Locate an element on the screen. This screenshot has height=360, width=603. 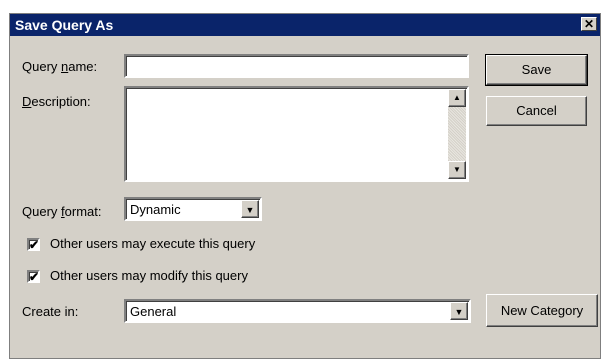
create-in-value: General is located at coordinates (153, 311).